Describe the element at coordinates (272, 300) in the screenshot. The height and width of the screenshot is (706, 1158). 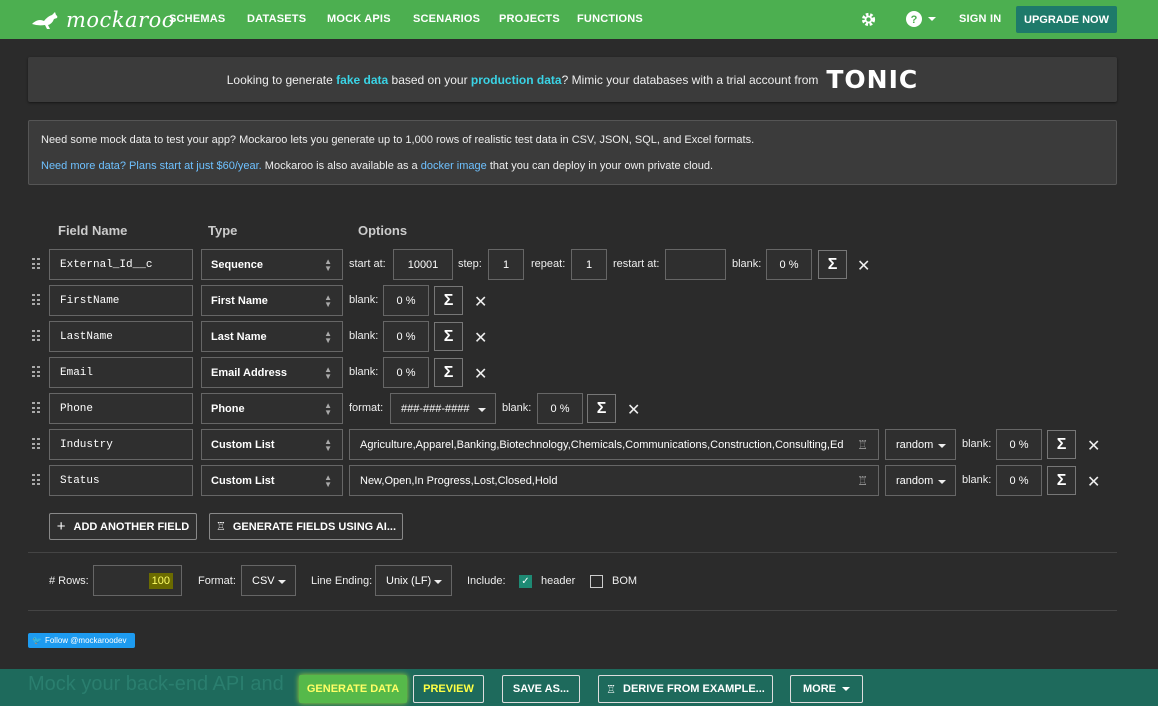
I see `field-type-select: First Name ▲ ▼` at that location.